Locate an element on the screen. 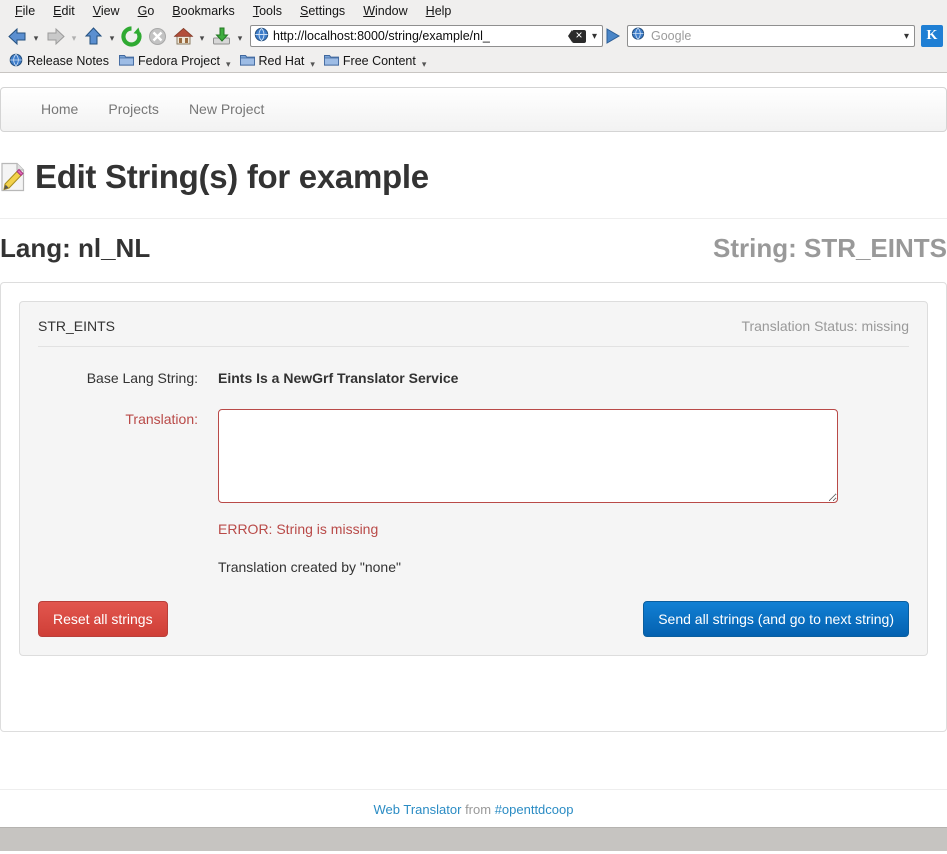 This screenshot has height=854, width=947. bookmark-release-notes: Release Notes is located at coordinates (59, 61).